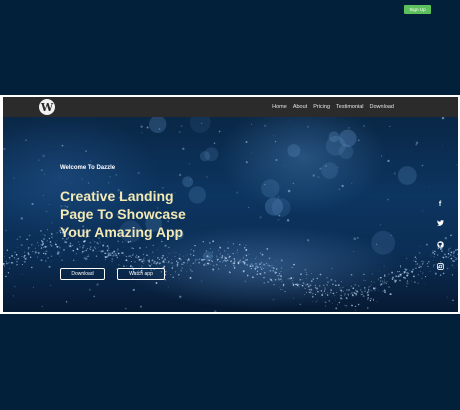  I want to click on signup-button: Sign Up, so click(417, 9).